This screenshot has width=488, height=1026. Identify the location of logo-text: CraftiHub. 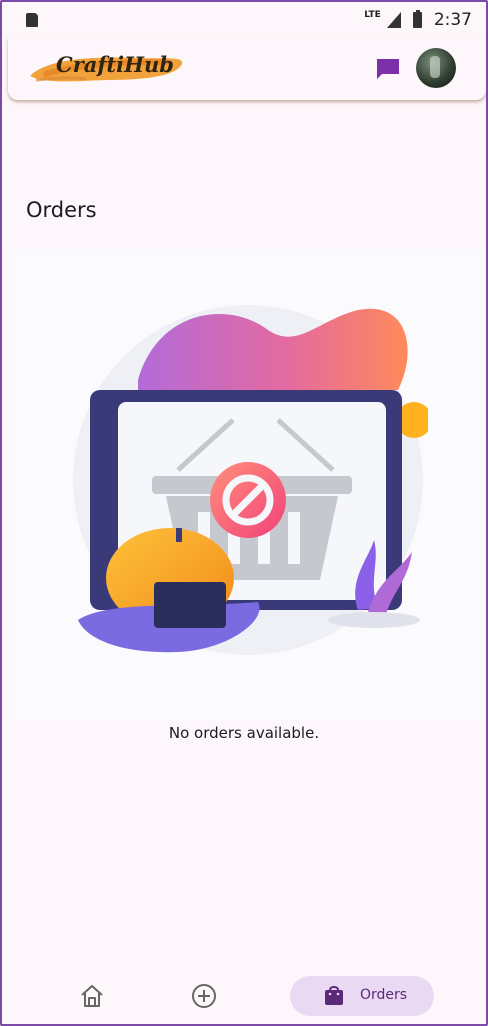
(115, 64).